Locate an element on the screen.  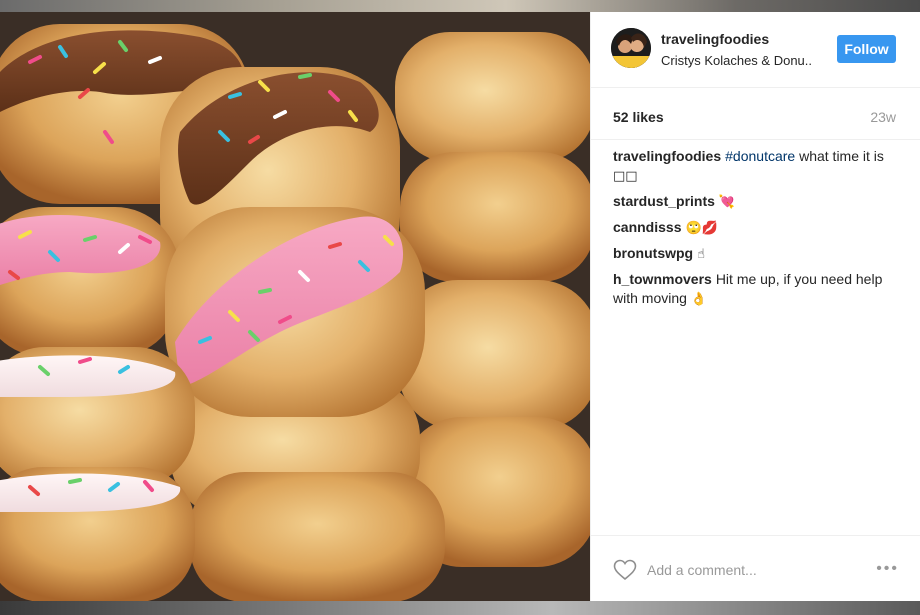
caption-emoji: □□ is located at coordinates (625, 176).